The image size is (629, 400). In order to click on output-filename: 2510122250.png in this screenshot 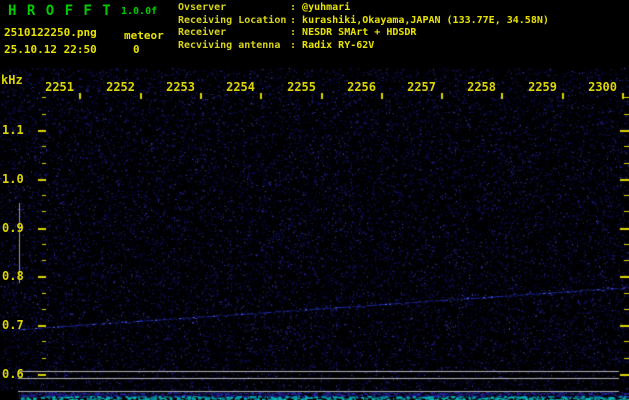, I will do `click(50, 32)`.